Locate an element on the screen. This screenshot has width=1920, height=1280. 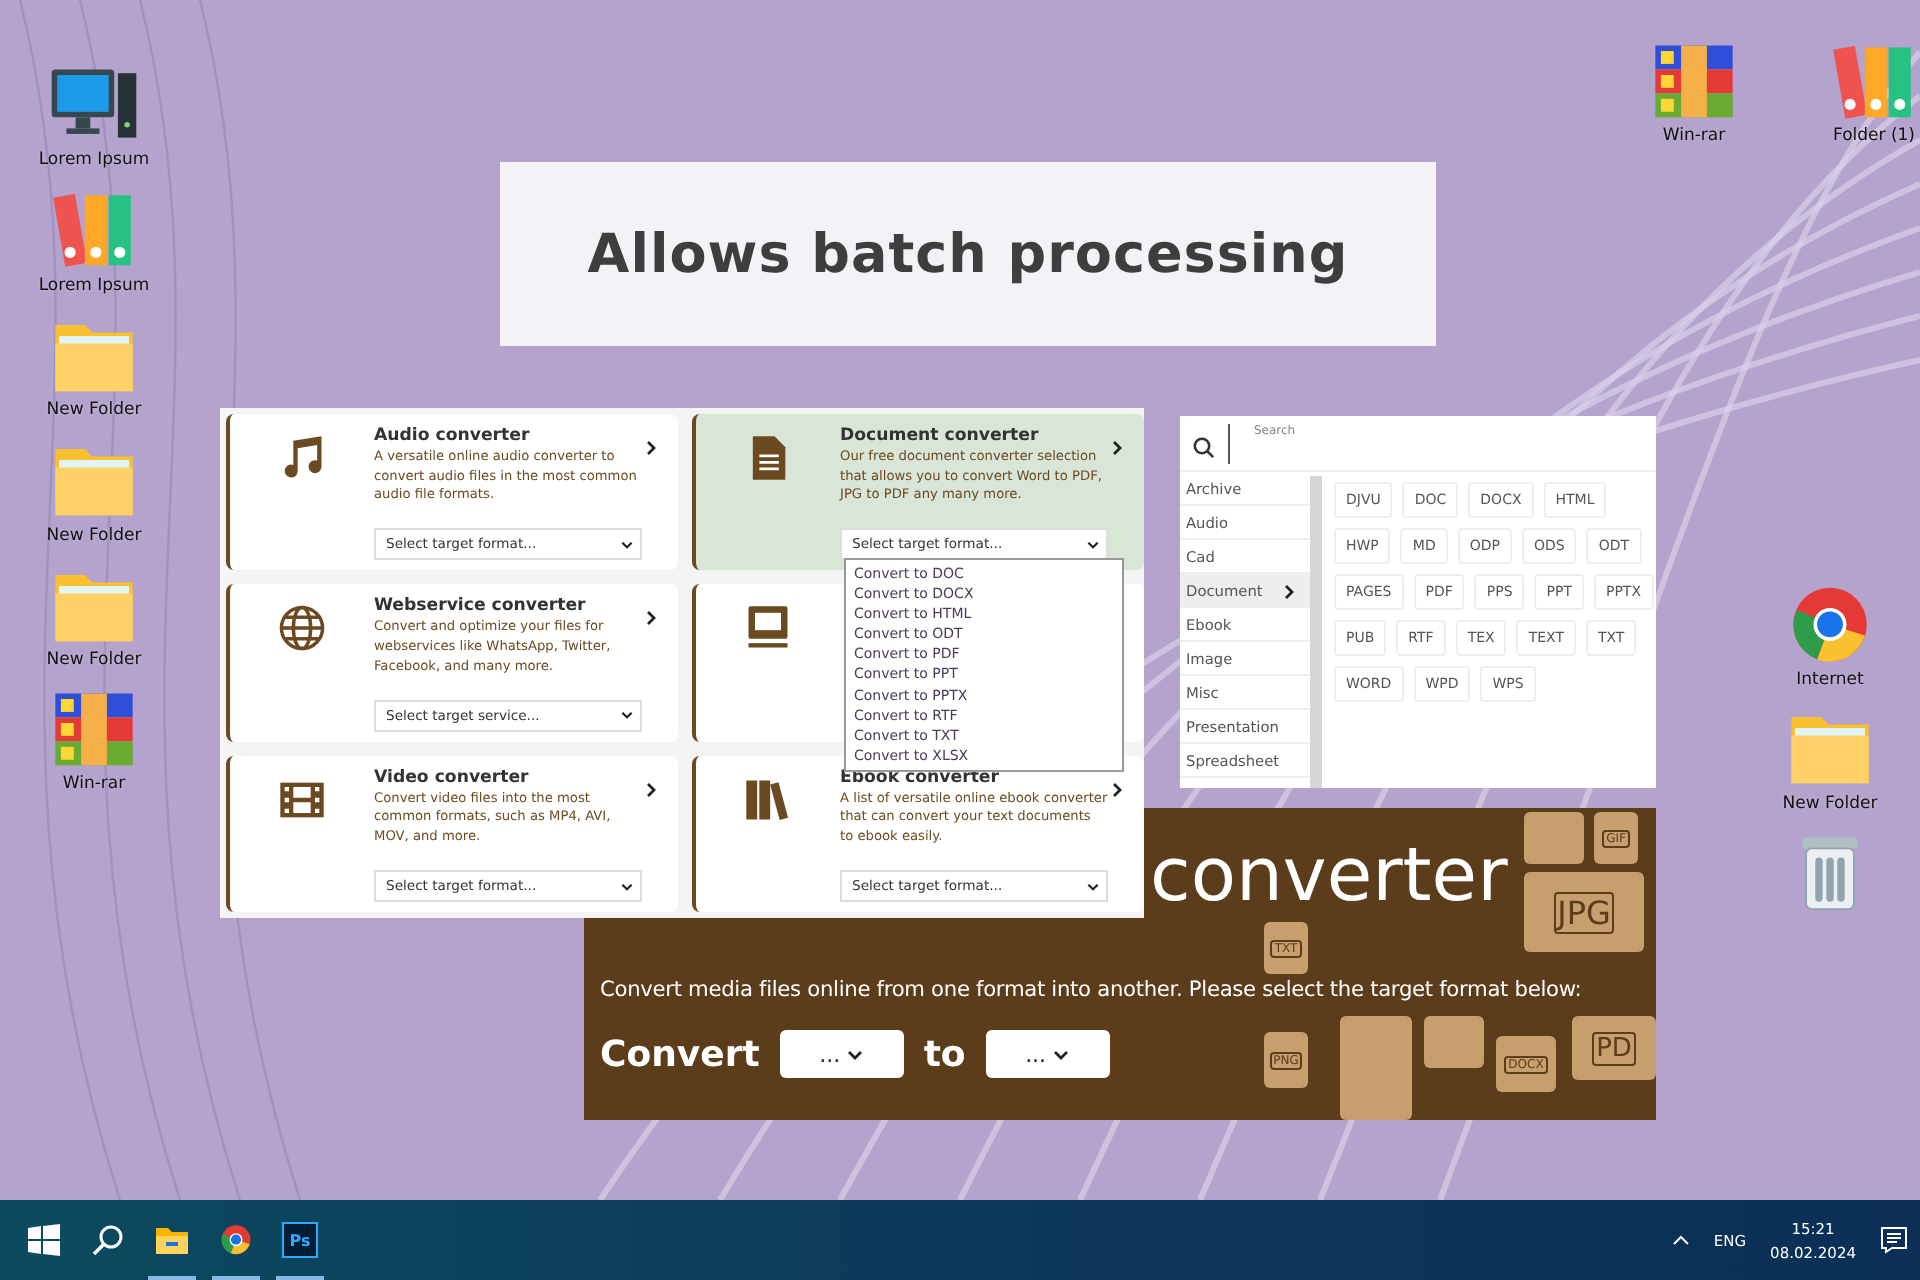
card-title: Document converter is located at coordinates (940, 436).